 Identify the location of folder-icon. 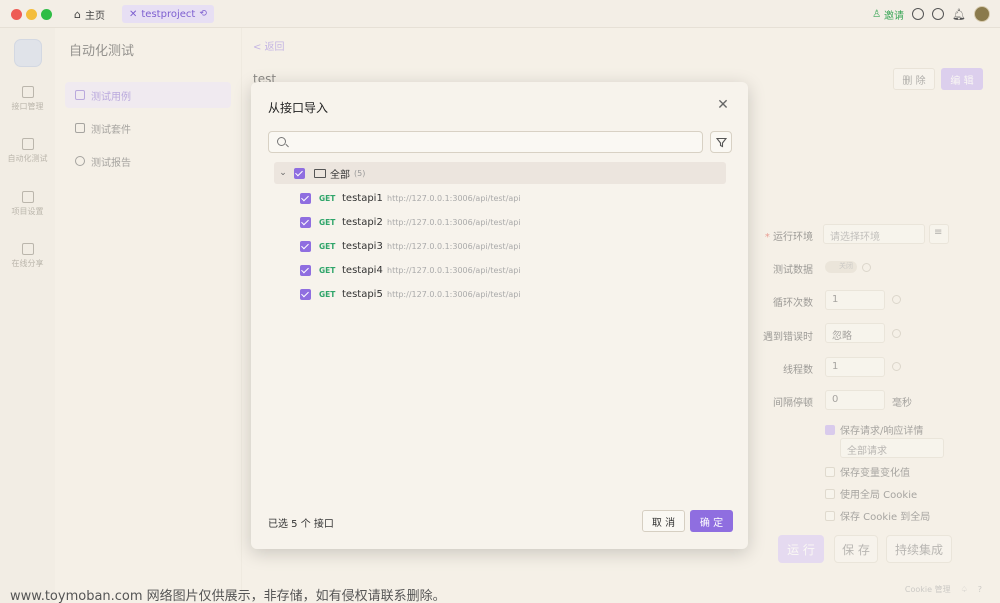
(320, 173).